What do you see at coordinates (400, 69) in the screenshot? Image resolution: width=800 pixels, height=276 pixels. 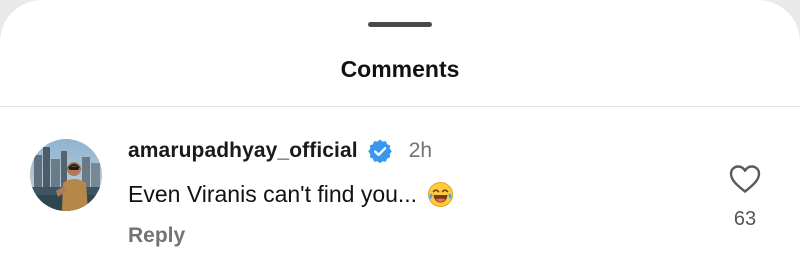 I see `sheet-title: Comments` at bounding box center [400, 69].